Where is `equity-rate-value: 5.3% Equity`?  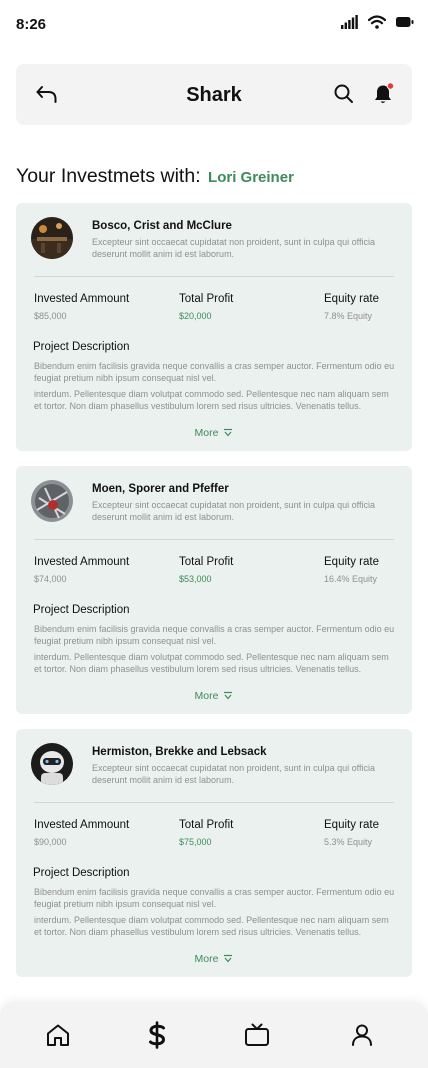 equity-rate-value: 5.3% Equity is located at coordinates (348, 842).